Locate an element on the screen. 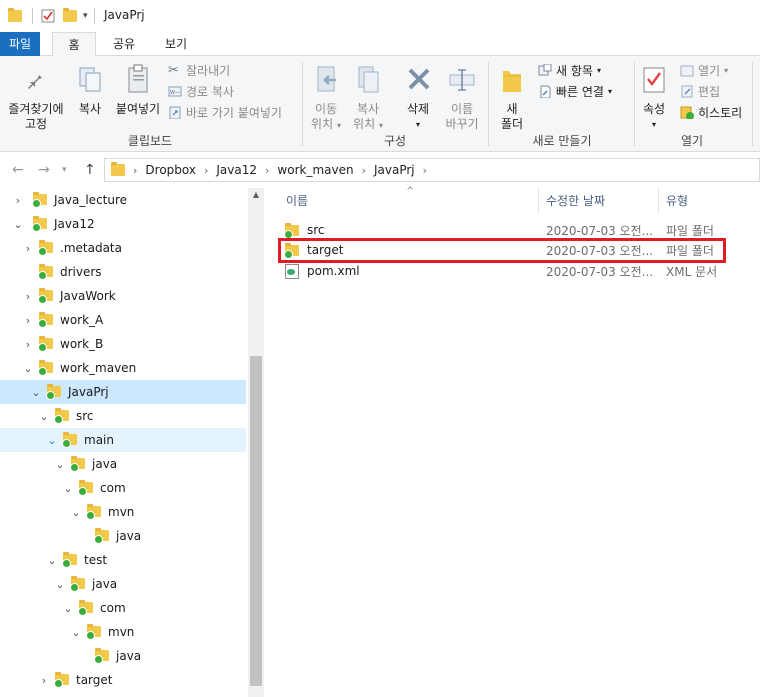 The height and width of the screenshot is (697, 760). tree-item: ⌄ src is located at coordinates (123, 416).